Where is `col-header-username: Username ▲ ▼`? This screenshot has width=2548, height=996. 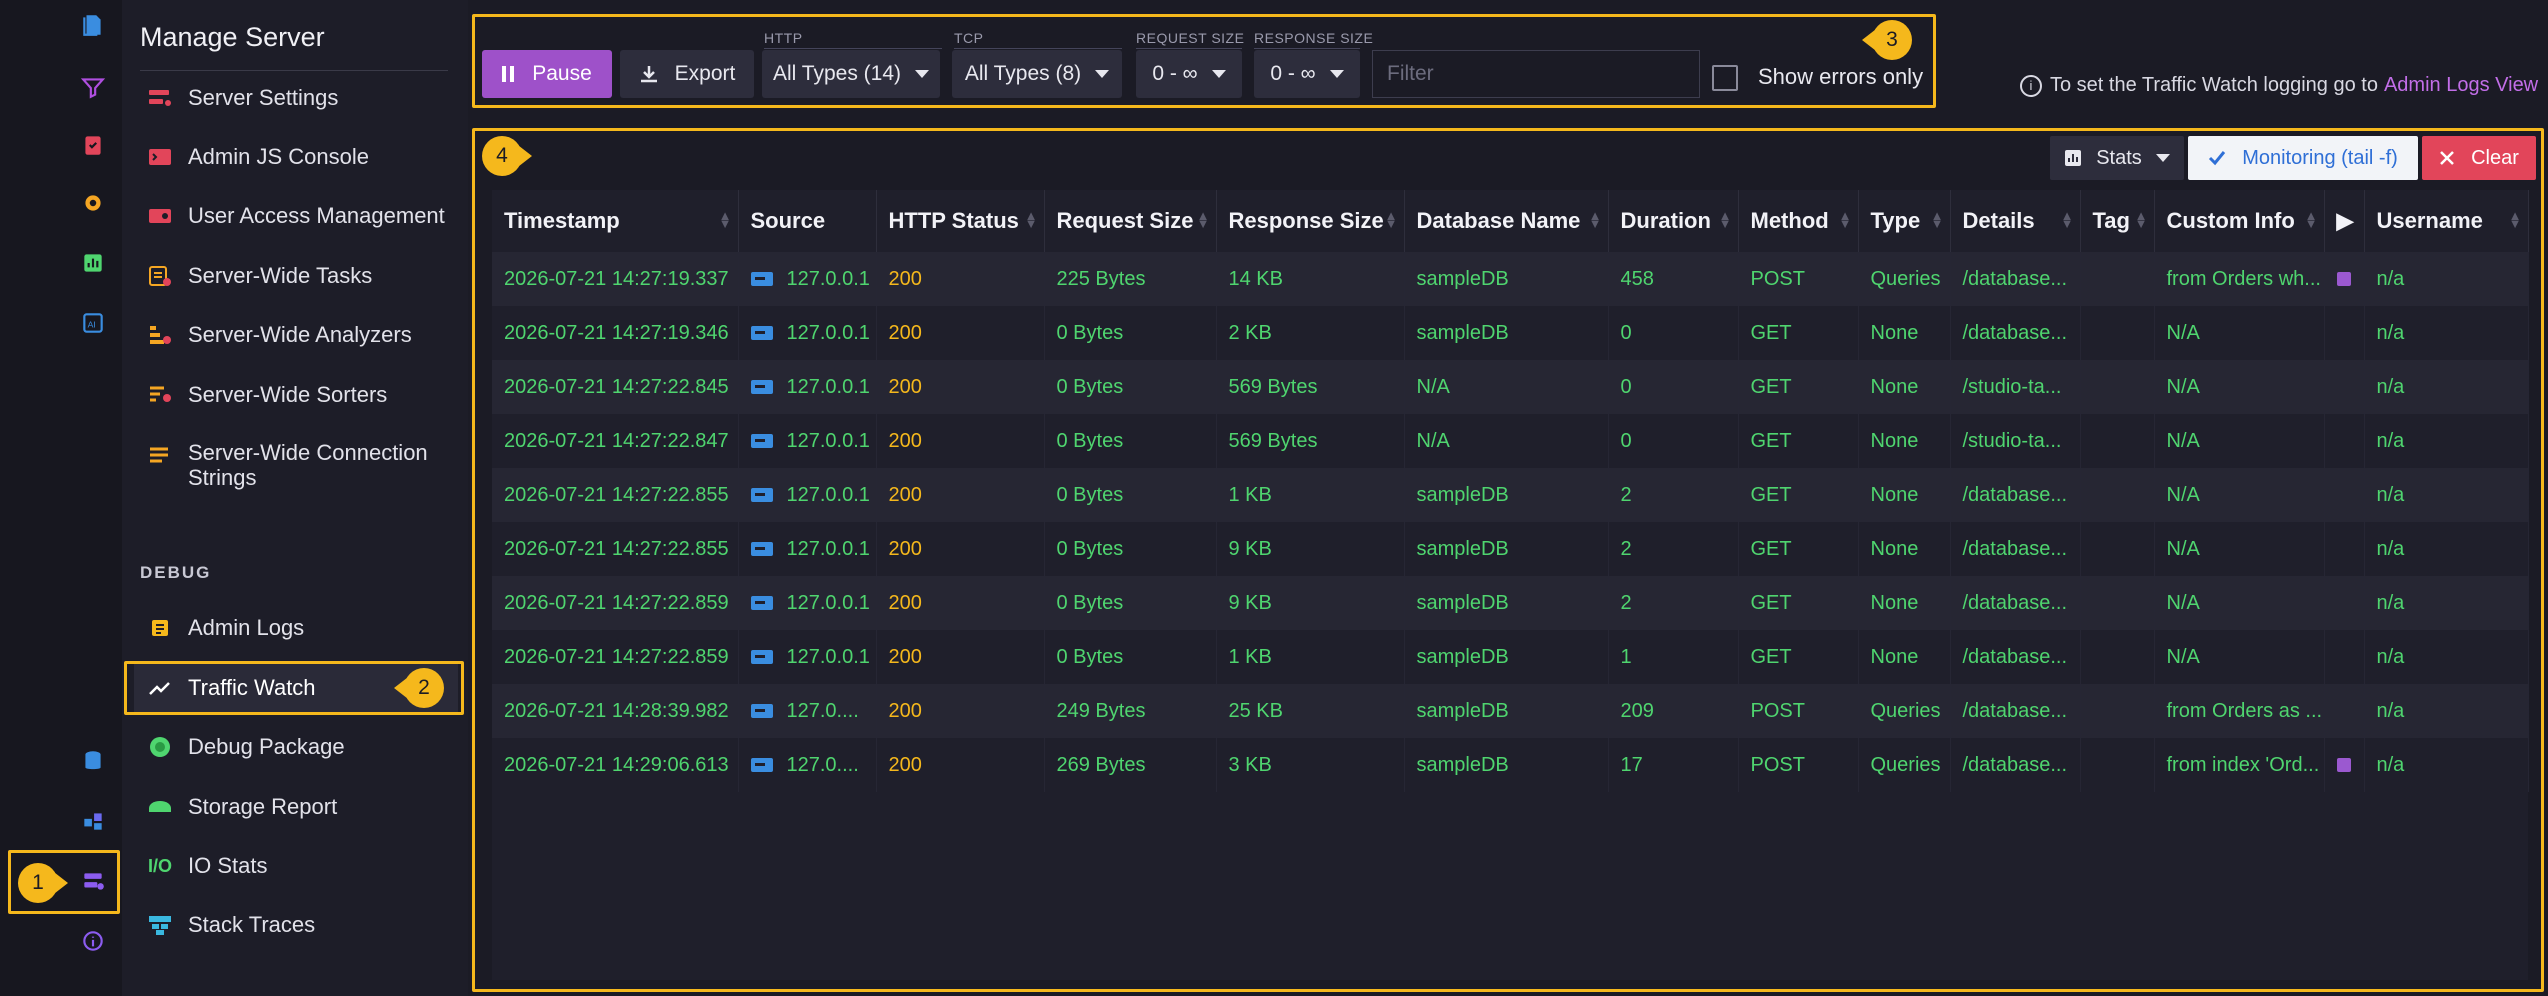
col-header-username: Username ▲ ▼ is located at coordinates (2446, 221).